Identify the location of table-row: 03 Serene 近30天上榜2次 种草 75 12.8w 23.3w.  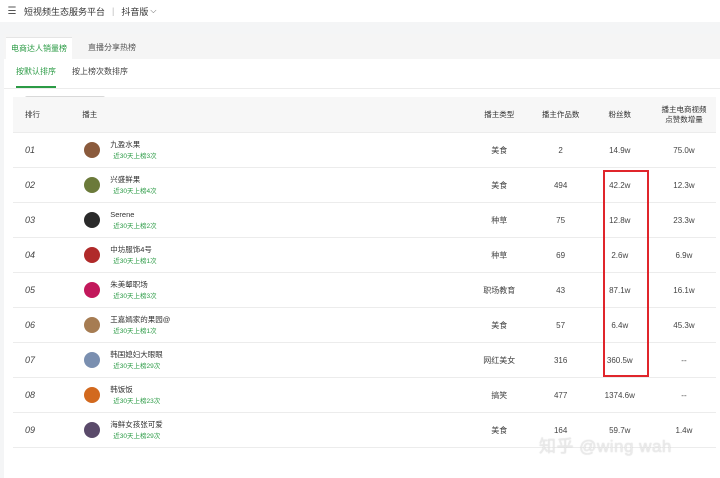
(364, 220).